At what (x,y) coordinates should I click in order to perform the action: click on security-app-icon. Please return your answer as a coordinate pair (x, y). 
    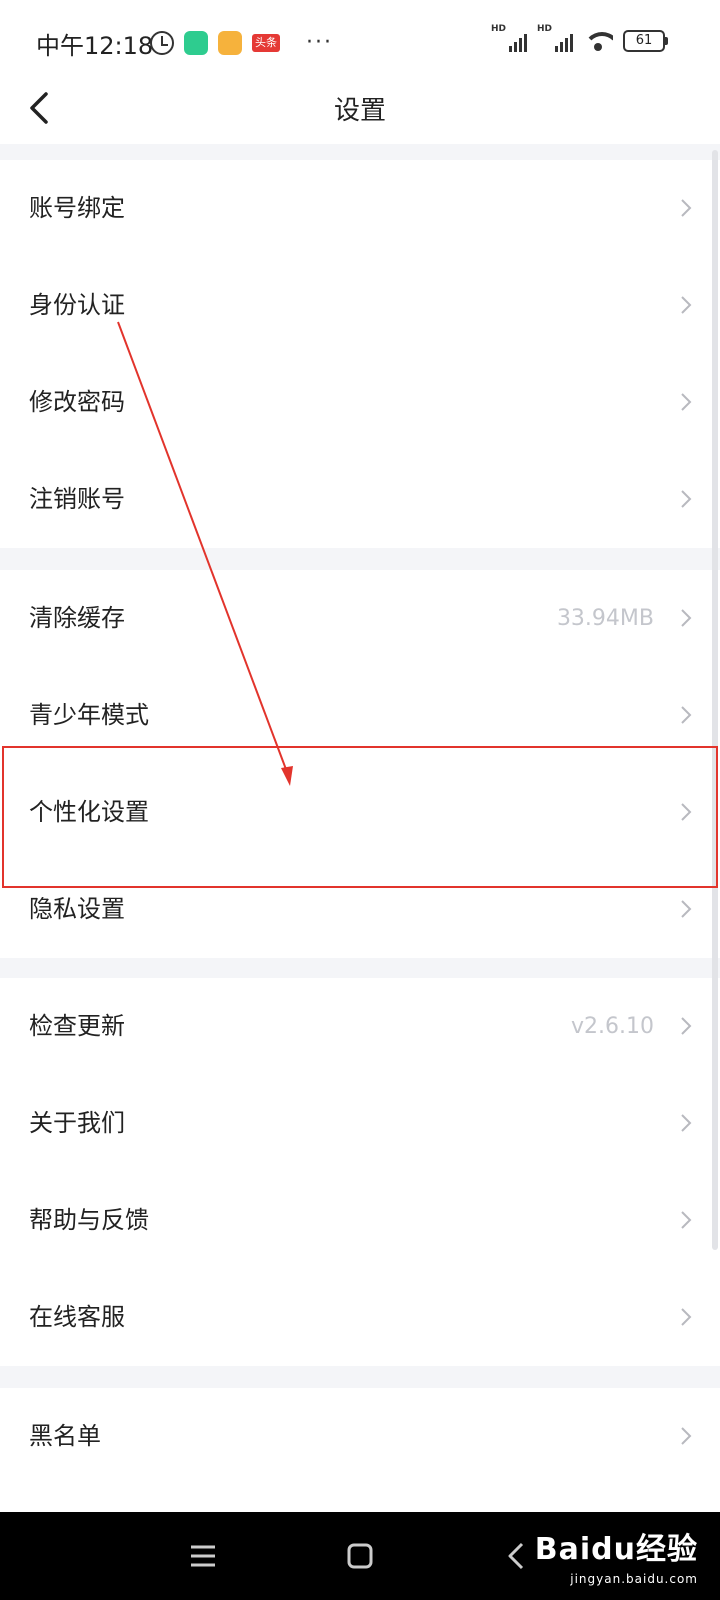
    Looking at the image, I should click on (196, 42).